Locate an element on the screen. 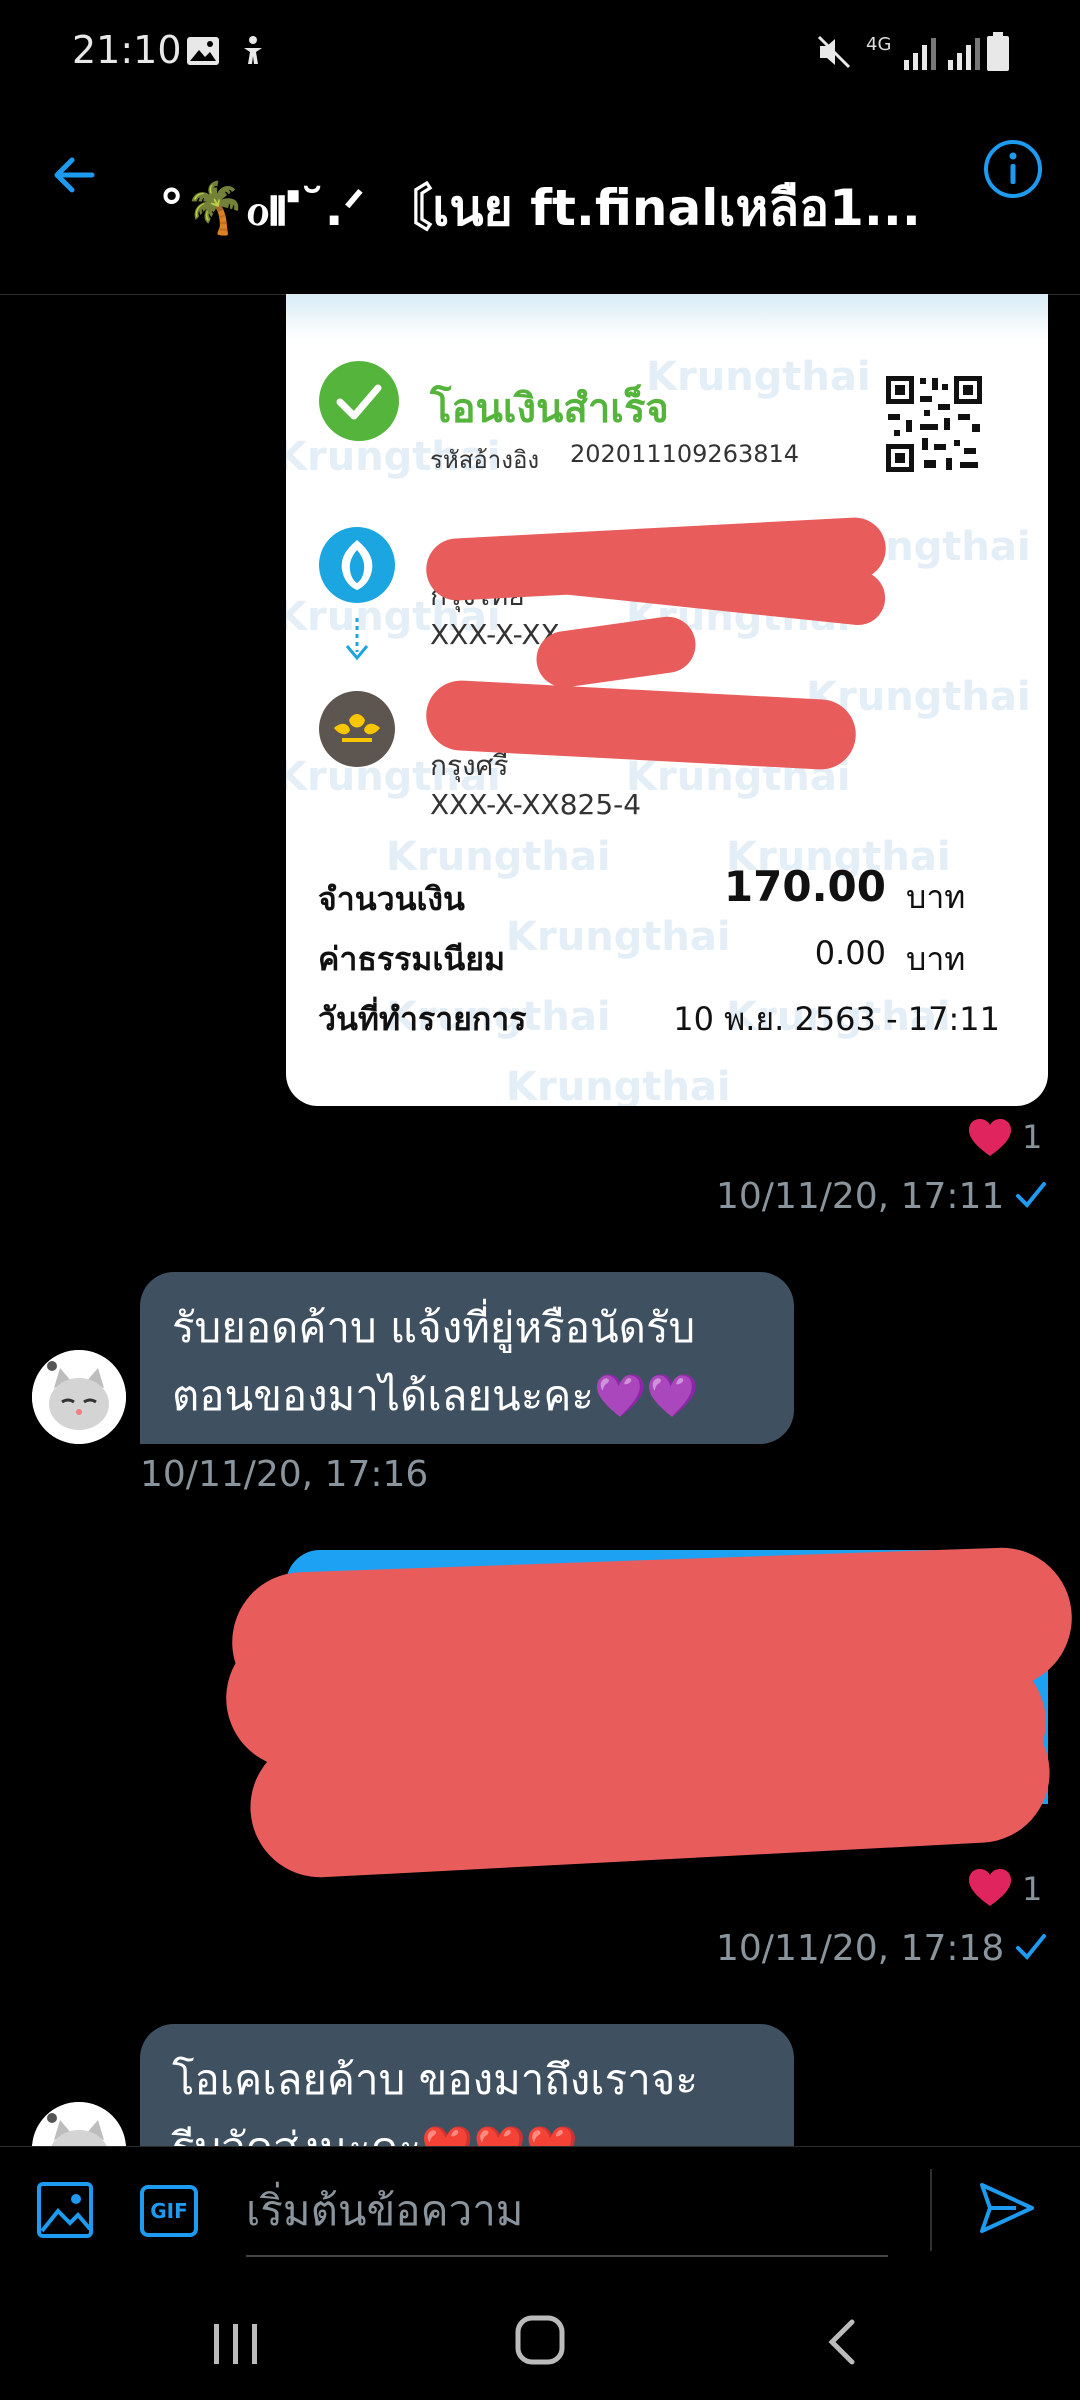 The width and height of the screenshot is (1080, 2400). recents-icon is located at coordinates (236, 2344).